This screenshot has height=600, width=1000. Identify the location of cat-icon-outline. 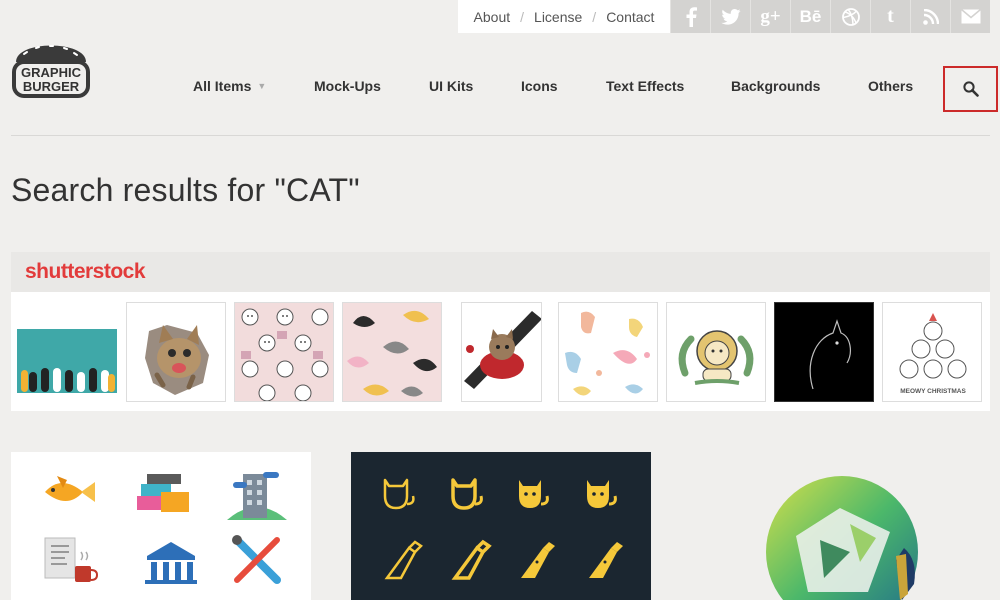
(399, 494).